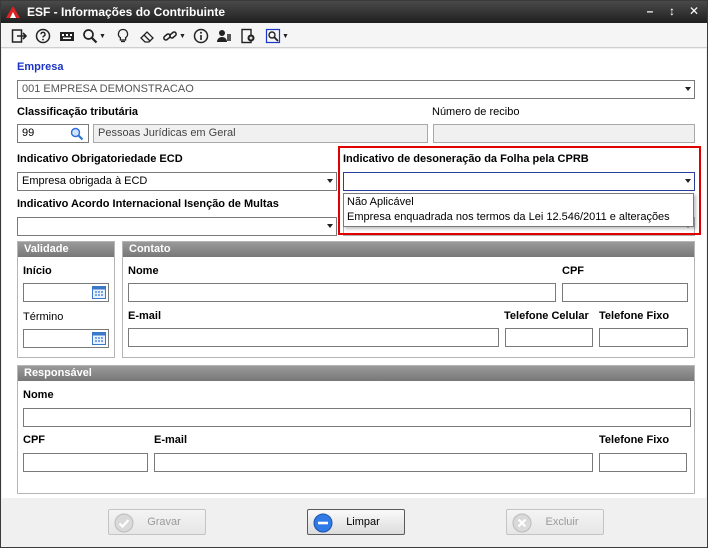  I want to click on inicio-label: Início, so click(37, 271).